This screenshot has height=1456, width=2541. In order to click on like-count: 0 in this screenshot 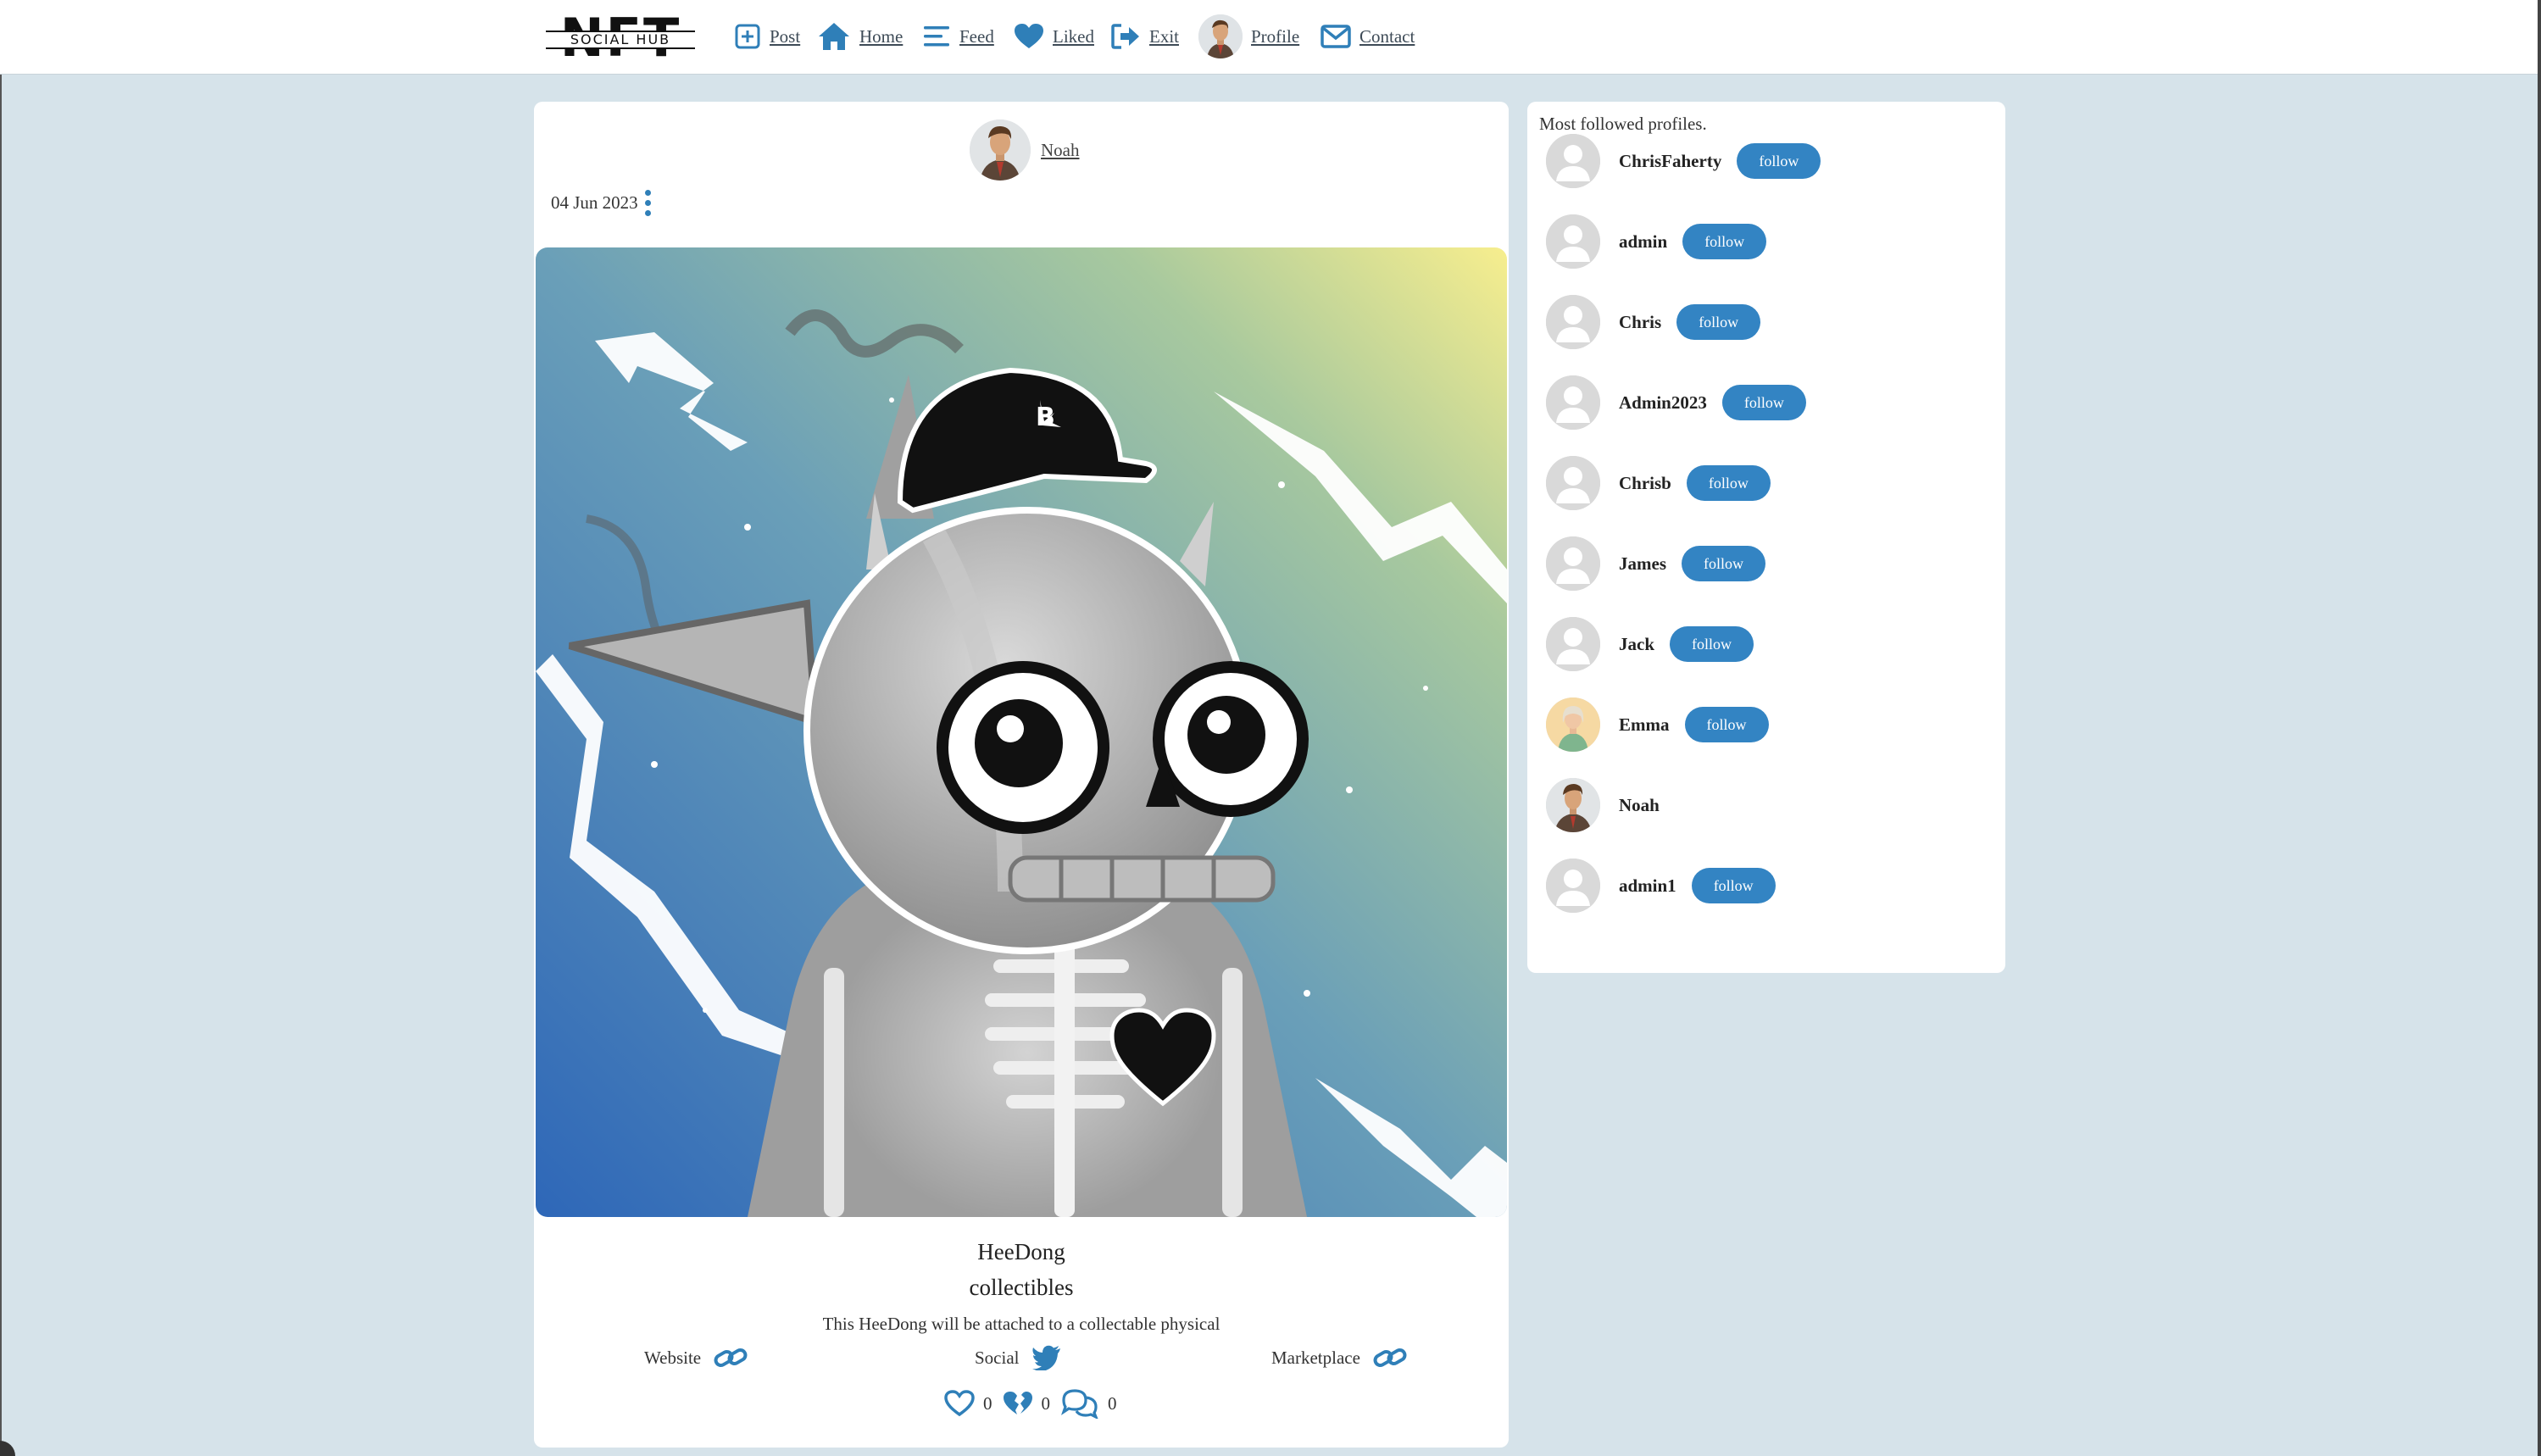, I will do `click(987, 1403)`.